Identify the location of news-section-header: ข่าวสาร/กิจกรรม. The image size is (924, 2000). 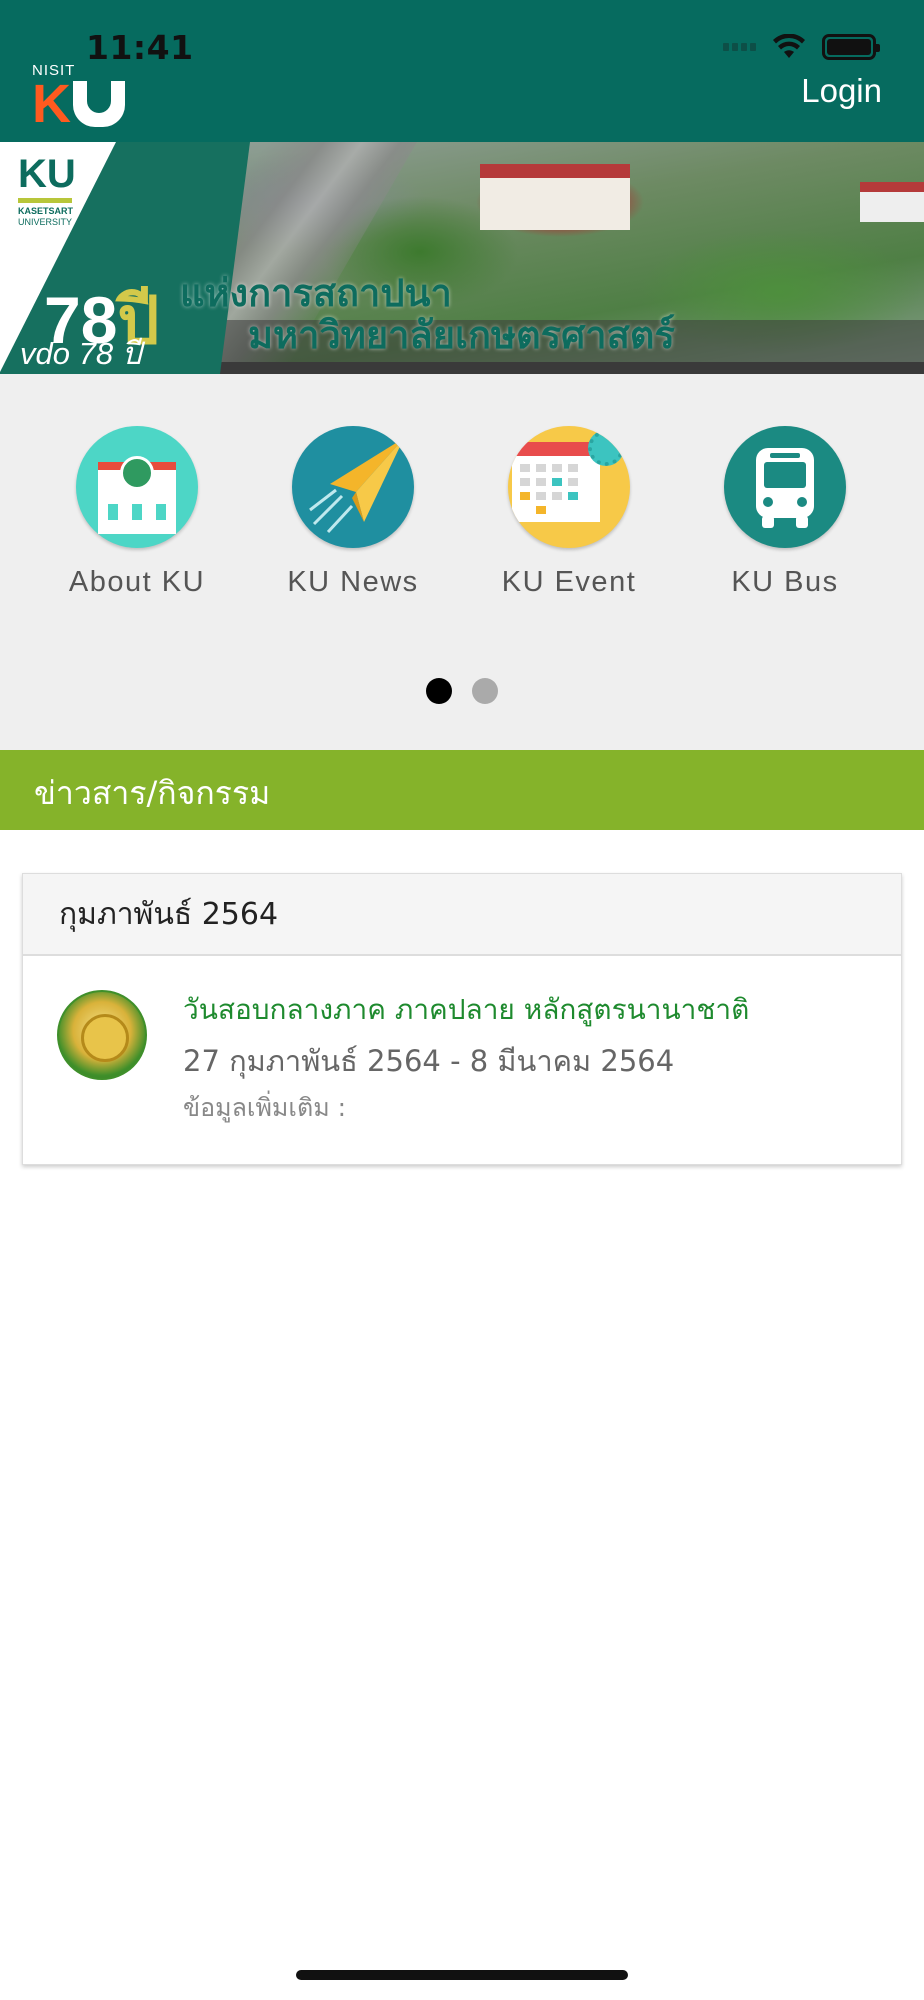
(462, 790).